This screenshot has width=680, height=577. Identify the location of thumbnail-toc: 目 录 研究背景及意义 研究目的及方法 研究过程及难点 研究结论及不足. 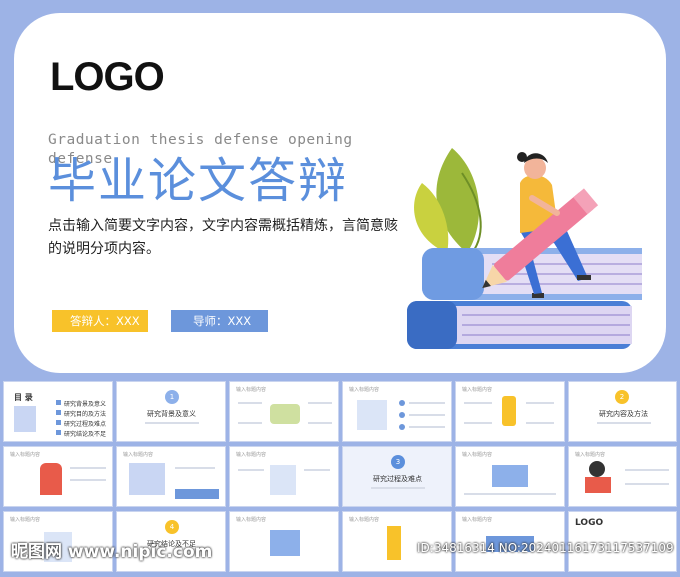
(58, 411).